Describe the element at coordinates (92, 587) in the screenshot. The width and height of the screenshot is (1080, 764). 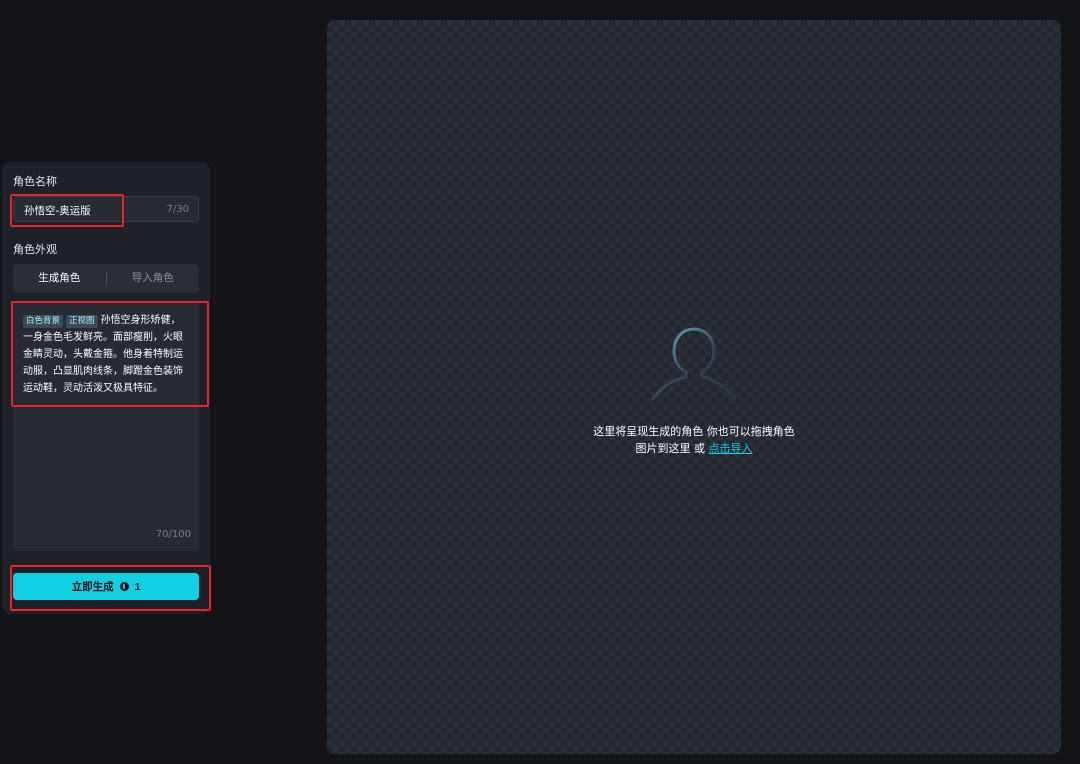
I see `generate-button-label: 立即生成` at that location.